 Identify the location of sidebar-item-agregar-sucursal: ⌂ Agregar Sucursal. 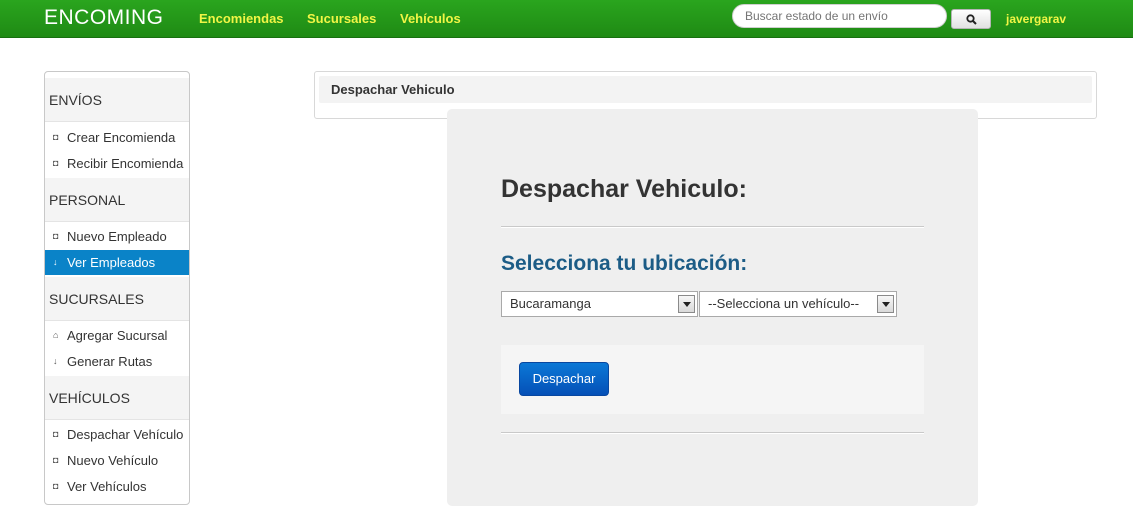
(117, 335).